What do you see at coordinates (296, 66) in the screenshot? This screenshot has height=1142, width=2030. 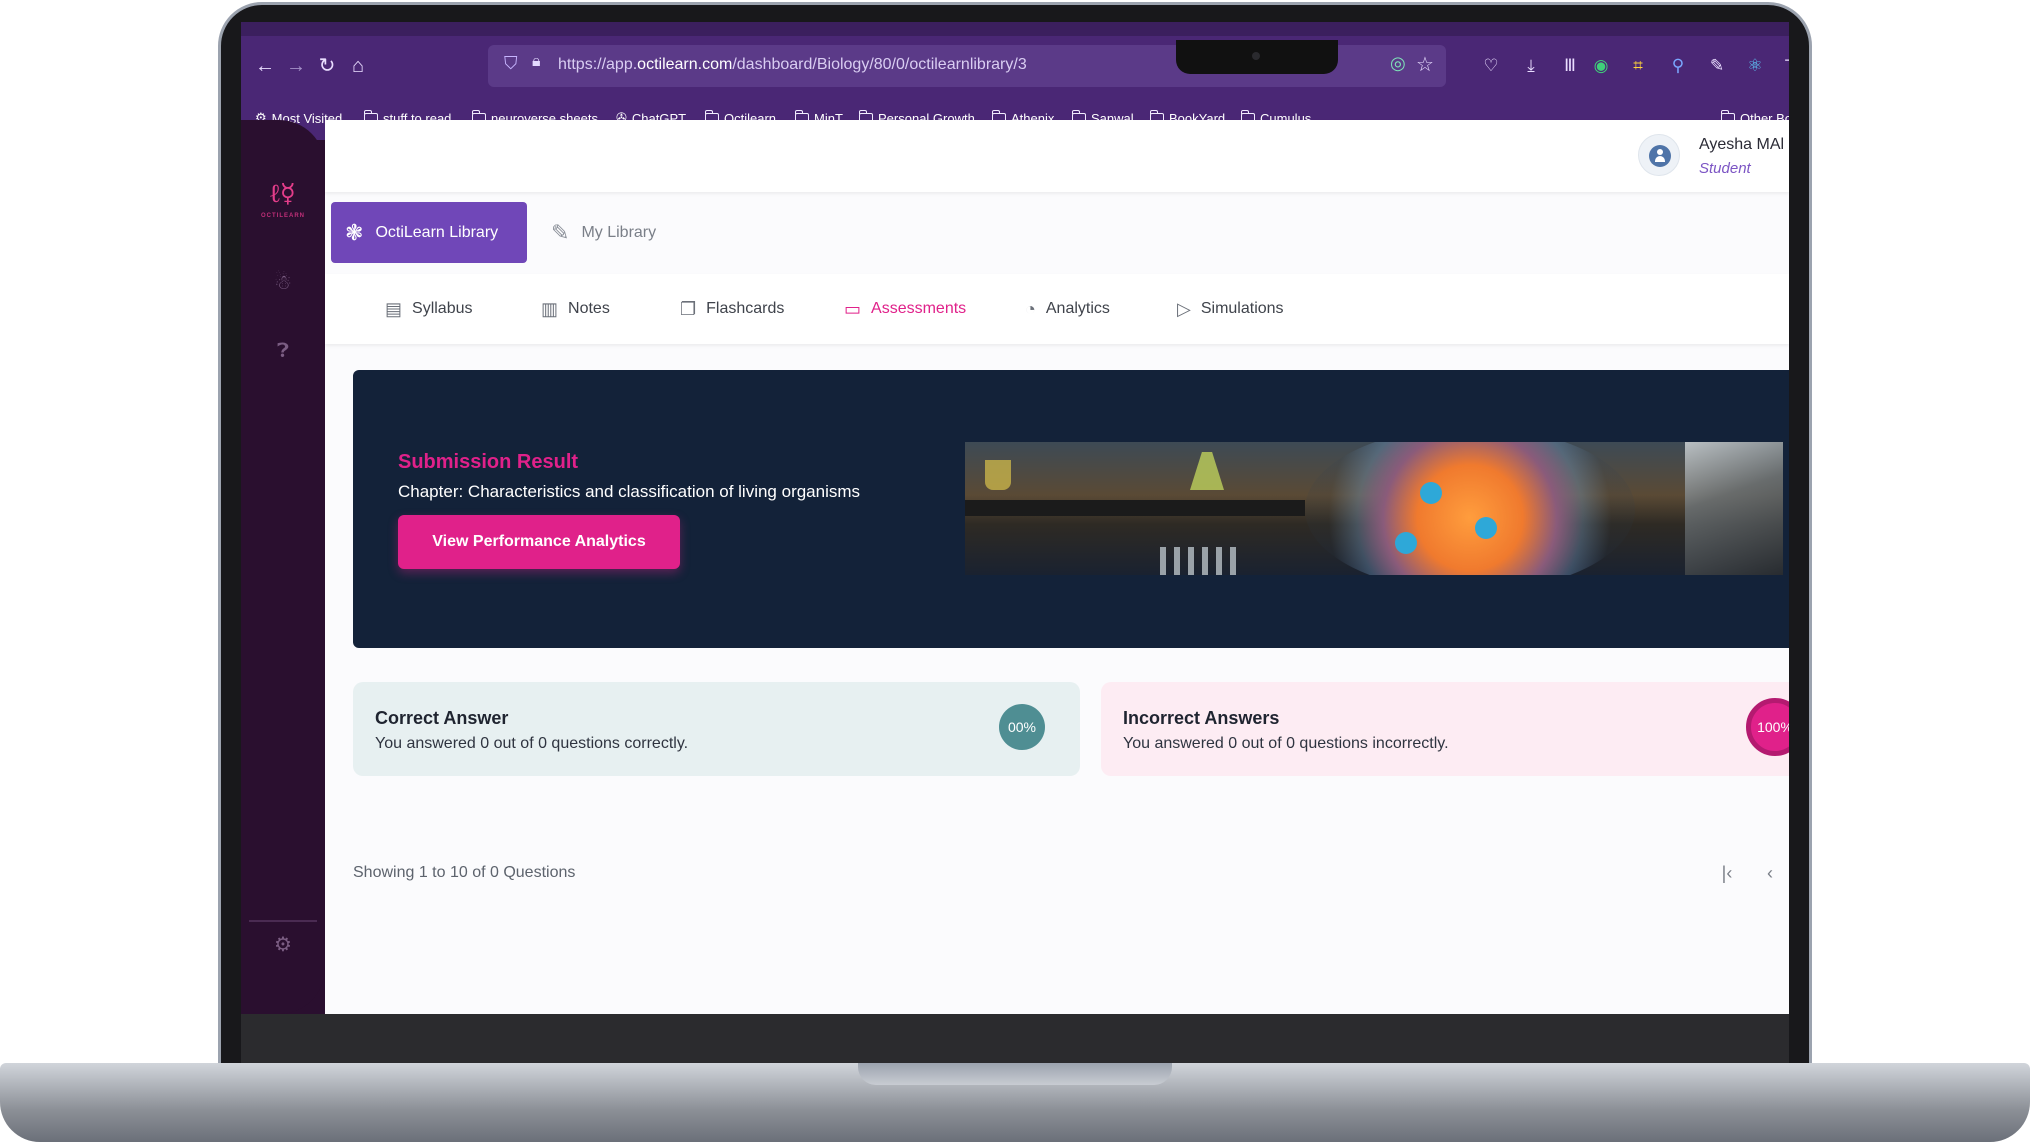 I see `forward-icon: →` at bounding box center [296, 66].